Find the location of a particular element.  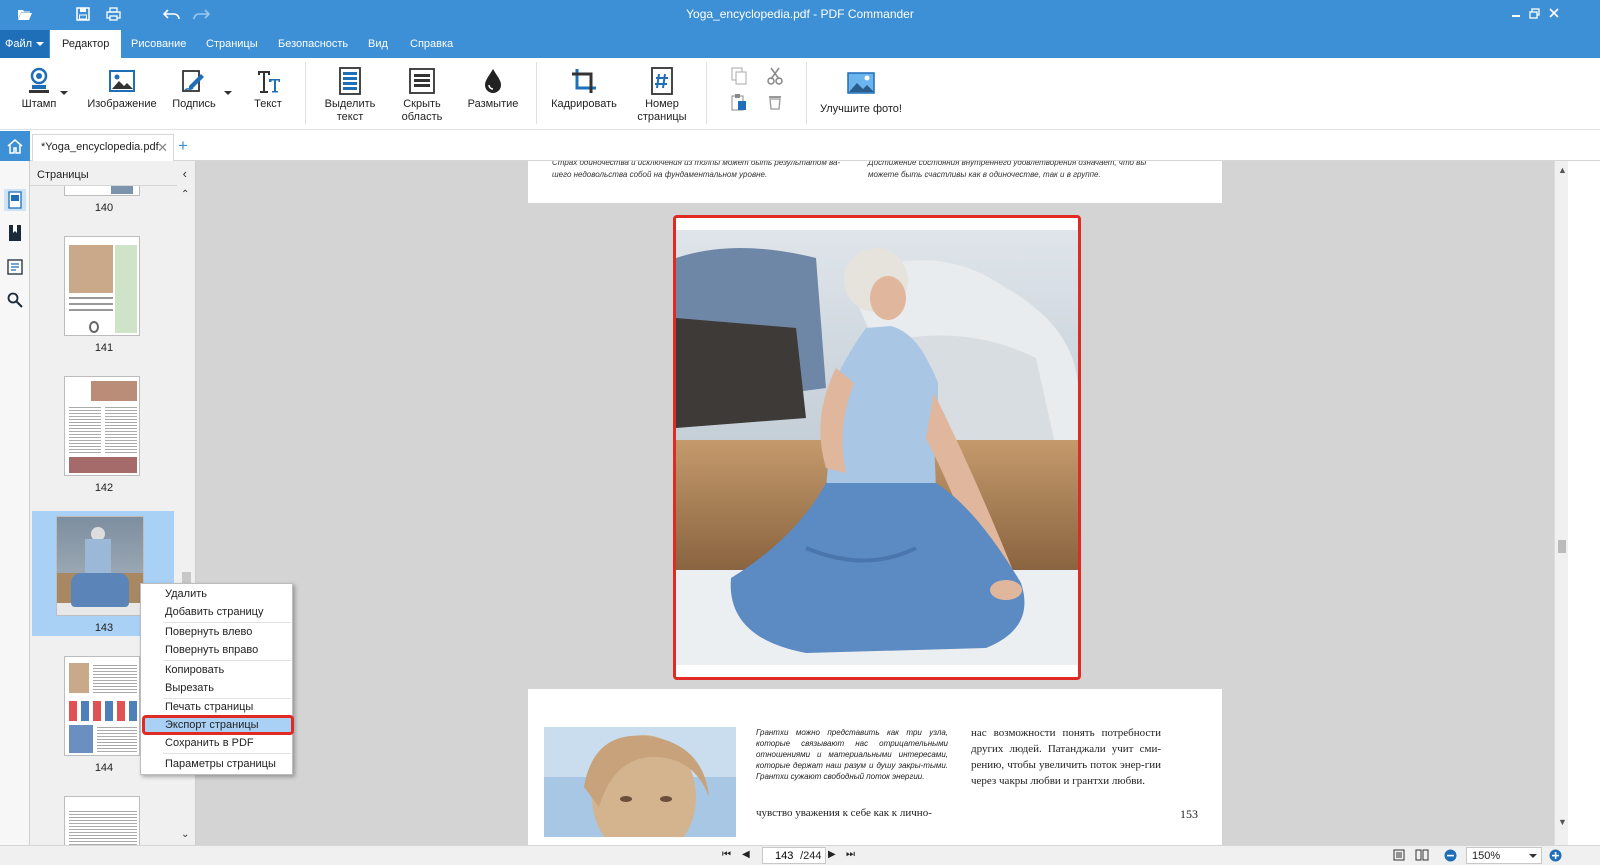

close-icon is located at coordinates (1554, 13).